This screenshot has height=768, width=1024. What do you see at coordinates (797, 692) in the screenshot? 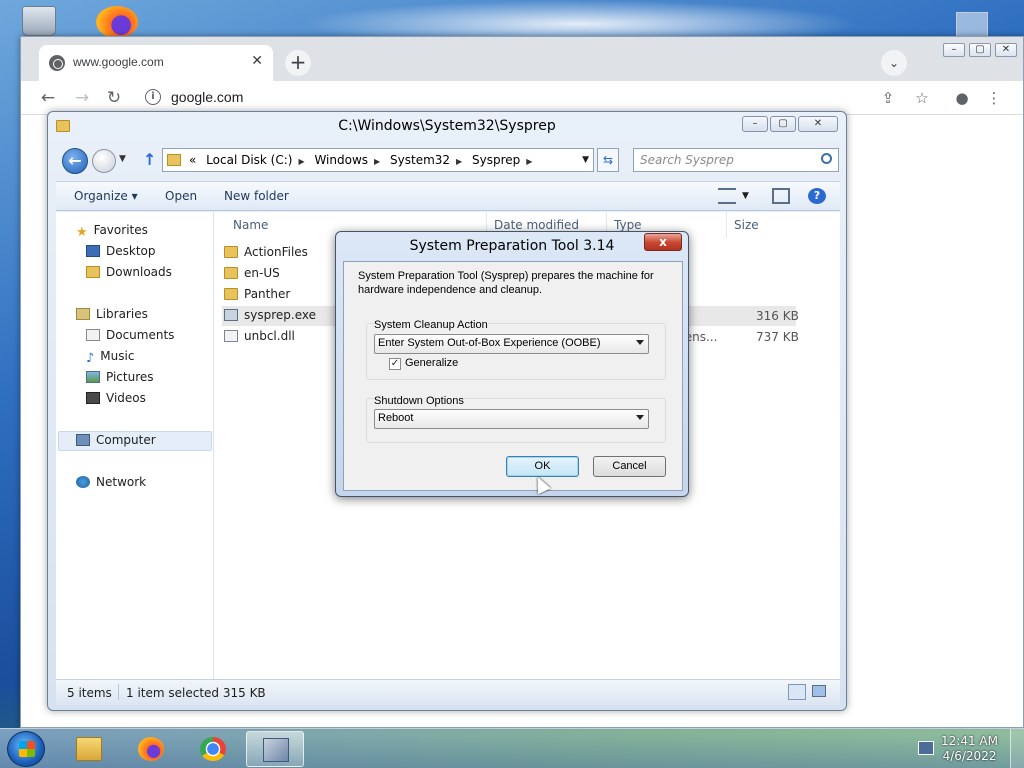
I see `details-view-icon` at bounding box center [797, 692].